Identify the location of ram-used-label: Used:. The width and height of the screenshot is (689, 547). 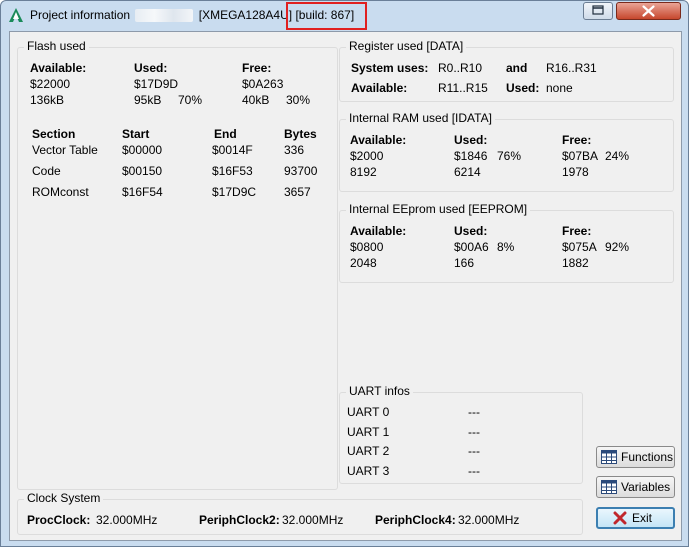
(471, 140).